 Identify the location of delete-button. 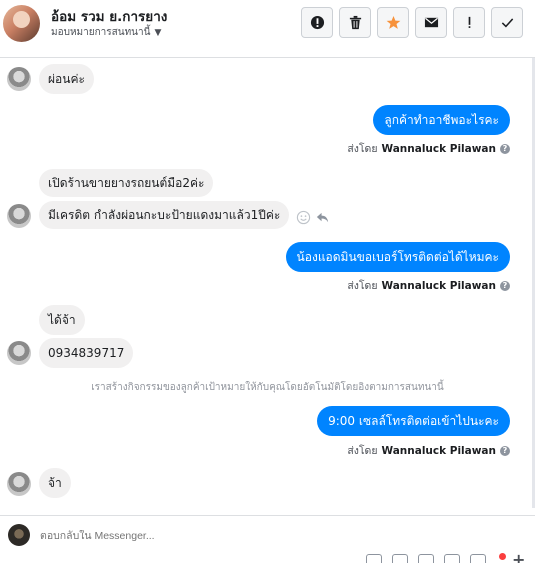
(355, 22).